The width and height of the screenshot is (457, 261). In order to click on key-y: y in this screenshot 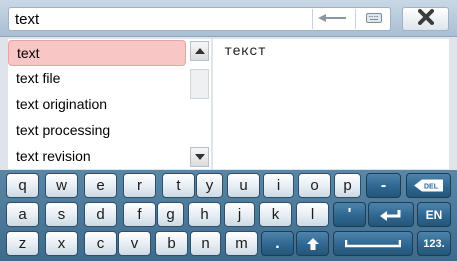, I will do `click(209, 185)`.